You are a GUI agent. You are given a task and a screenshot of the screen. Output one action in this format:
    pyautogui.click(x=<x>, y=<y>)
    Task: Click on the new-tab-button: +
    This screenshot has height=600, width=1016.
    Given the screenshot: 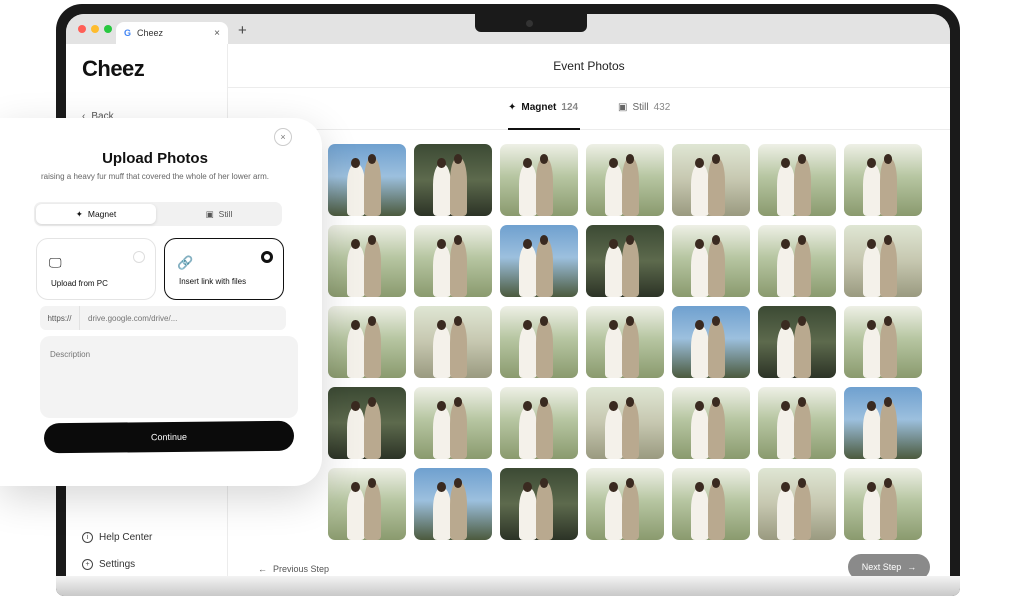 What is the action you would take?
    pyautogui.click(x=242, y=30)
    